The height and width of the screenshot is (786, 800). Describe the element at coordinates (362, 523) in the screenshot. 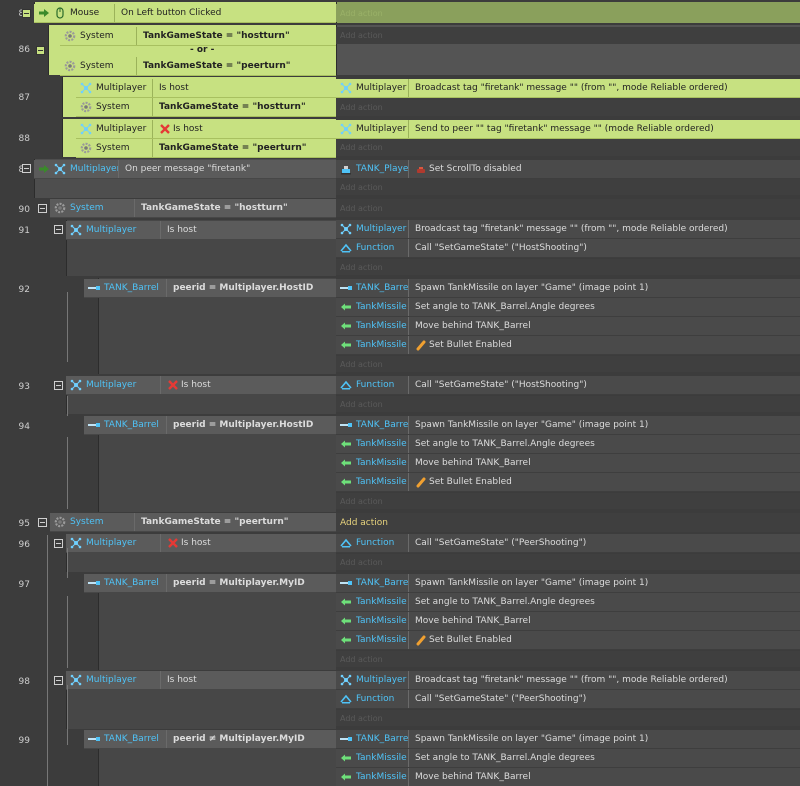

I see `add-action-link: Add action` at that location.